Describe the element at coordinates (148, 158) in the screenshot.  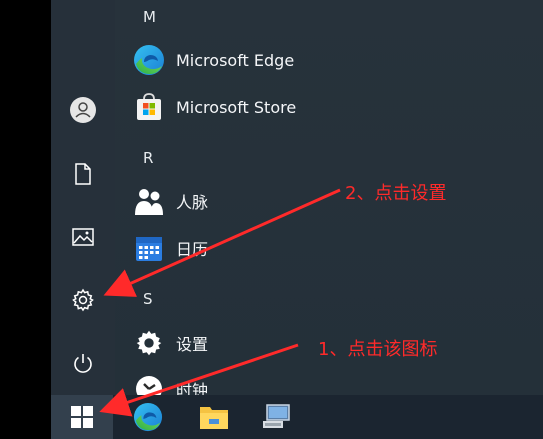
I see `section-letter-r: R` at that location.